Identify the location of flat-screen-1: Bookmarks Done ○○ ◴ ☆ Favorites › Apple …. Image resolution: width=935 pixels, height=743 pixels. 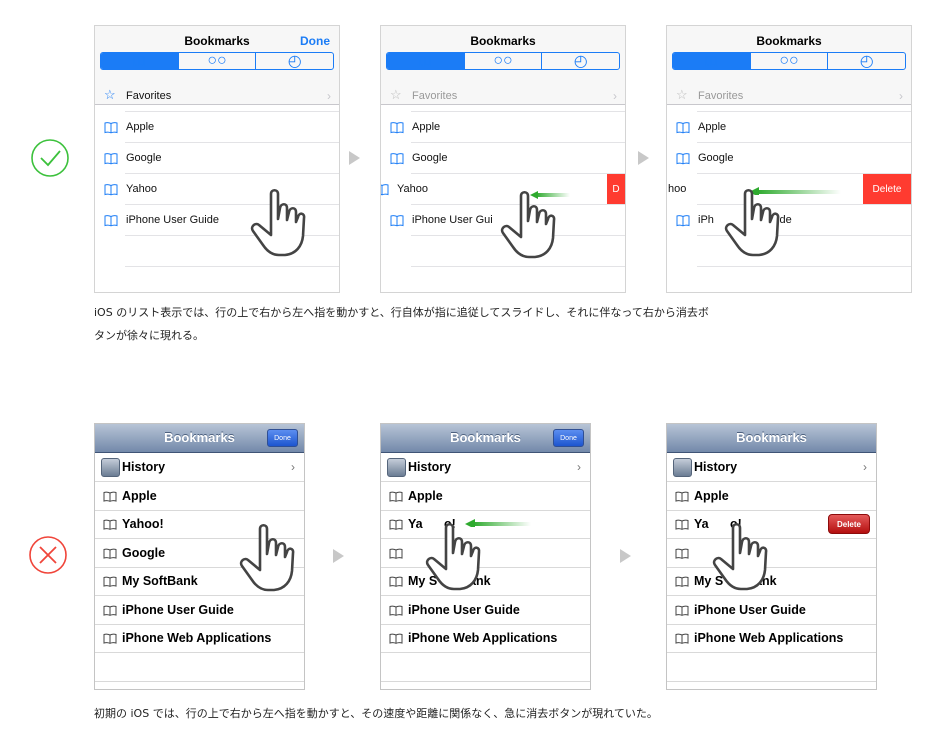
(217, 159).